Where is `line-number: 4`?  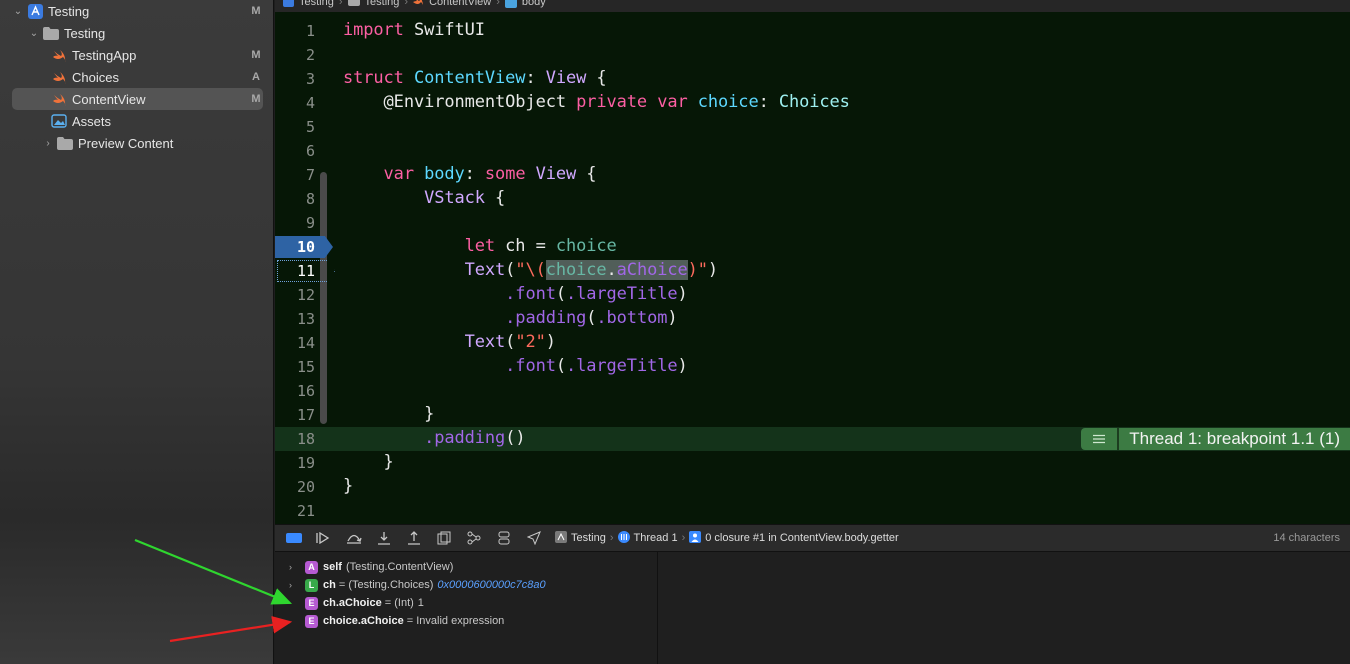 line-number: 4 is located at coordinates (295, 103).